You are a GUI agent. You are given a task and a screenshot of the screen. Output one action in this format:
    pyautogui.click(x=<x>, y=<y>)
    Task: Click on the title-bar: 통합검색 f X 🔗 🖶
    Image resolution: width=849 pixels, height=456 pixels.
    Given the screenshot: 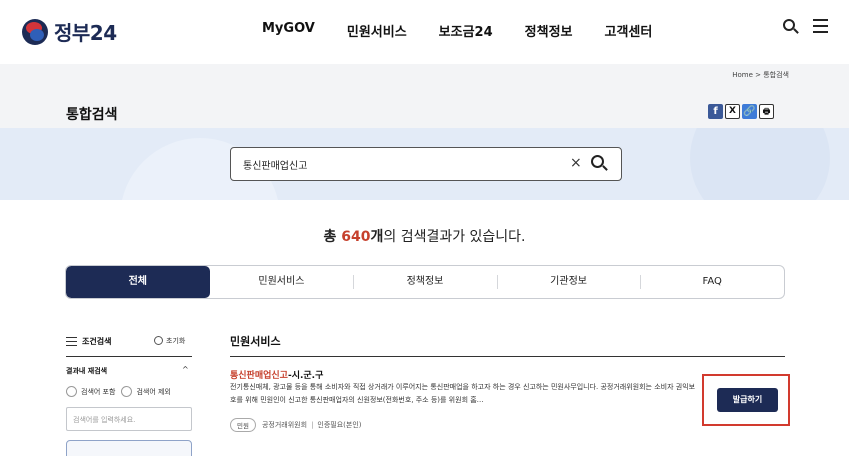 What is the action you would take?
    pyautogui.click(x=424, y=108)
    